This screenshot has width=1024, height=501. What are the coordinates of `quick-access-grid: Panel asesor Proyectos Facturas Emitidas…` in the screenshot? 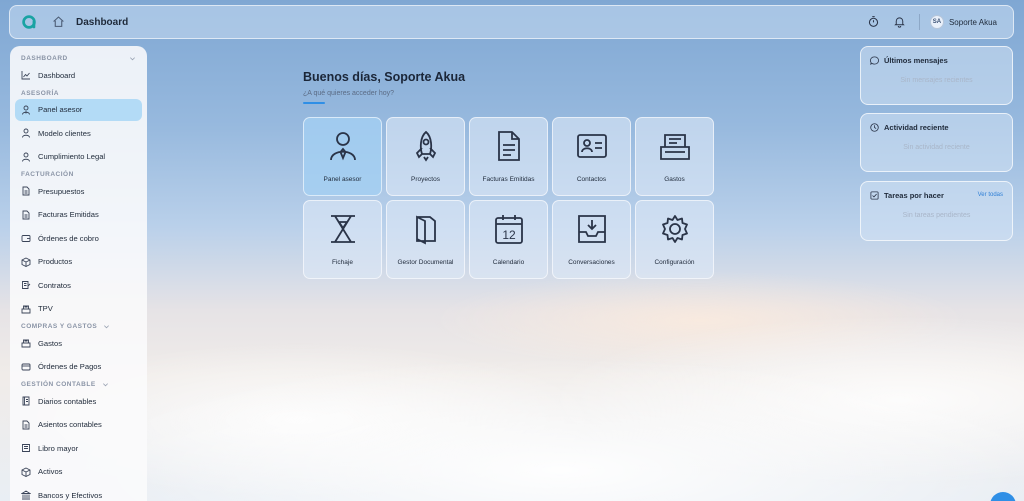 It's located at (508, 198).